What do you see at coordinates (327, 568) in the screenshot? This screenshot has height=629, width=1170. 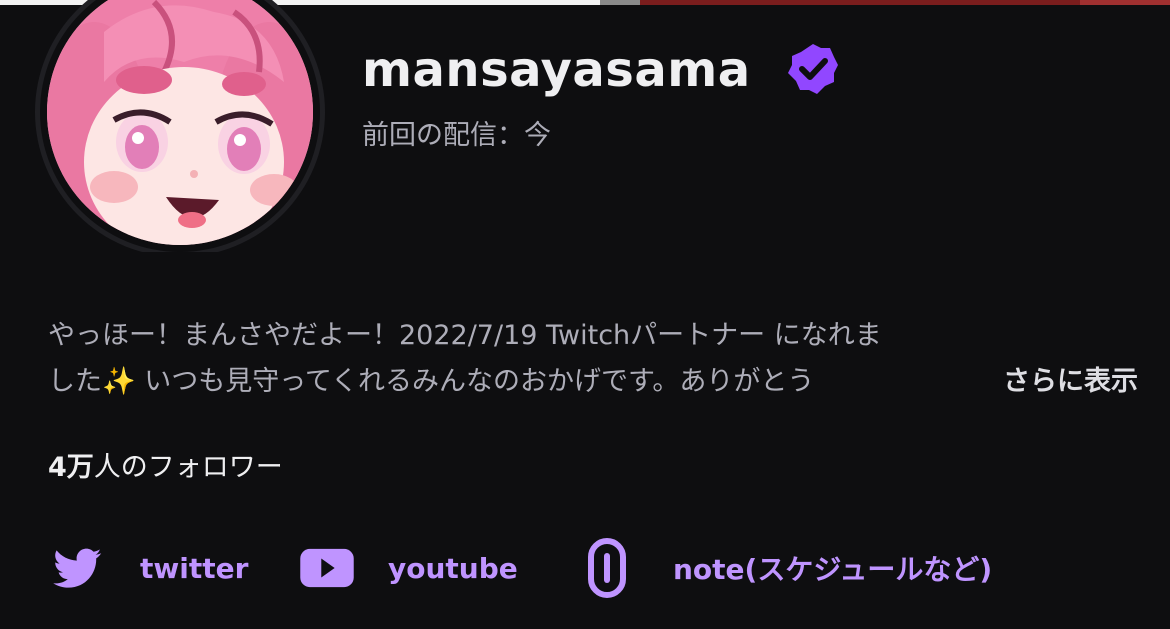 I see `youtube-icon` at bounding box center [327, 568].